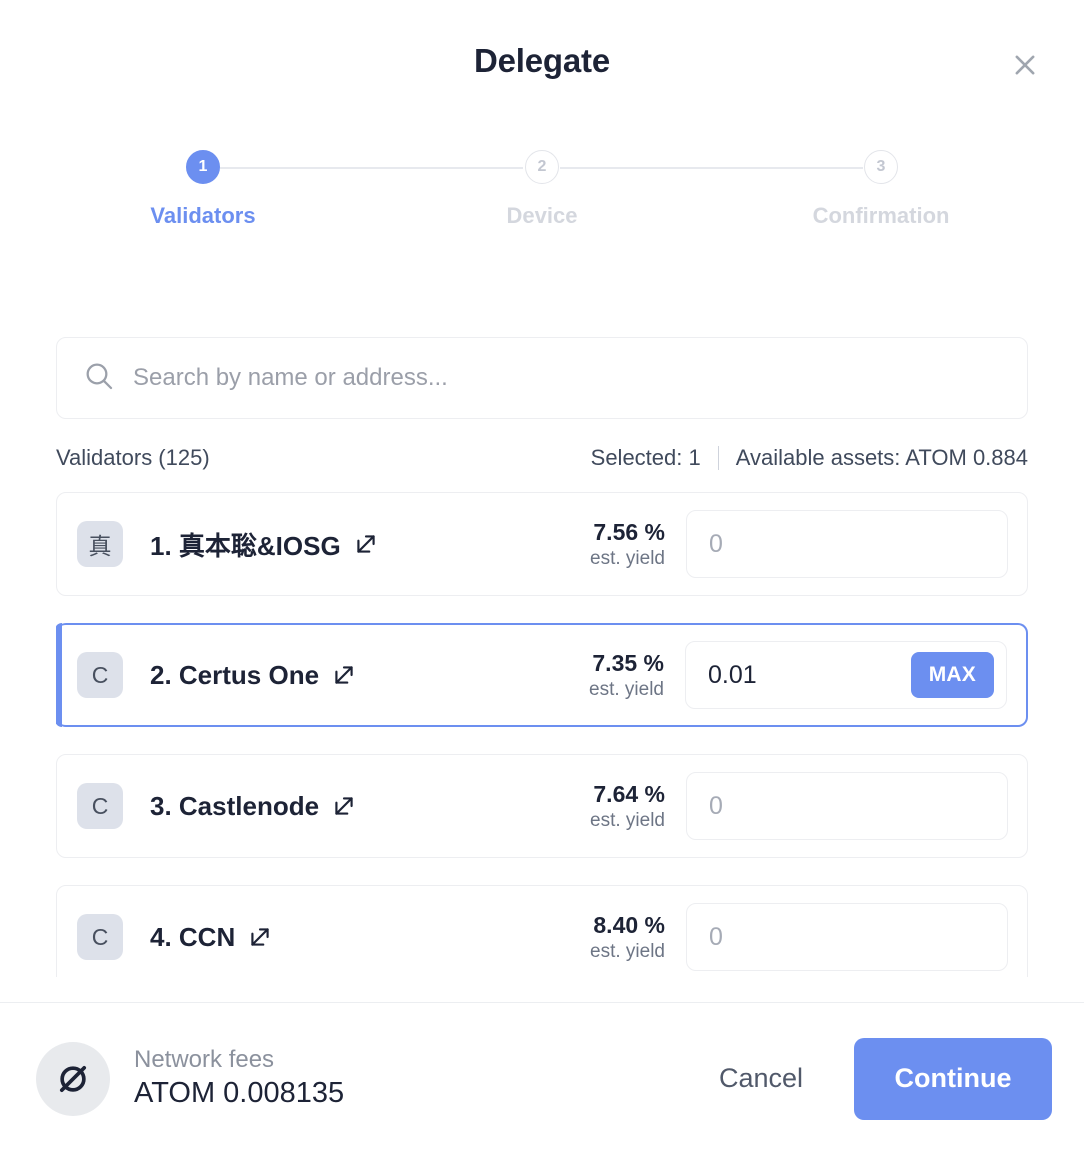 The height and width of the screenshot is (1154, 1084). What do you see at coordinates (239, 1093) in the screenshot?
I see `fee-value: ATOM 0.008135` at bounding box center [239, 1093].